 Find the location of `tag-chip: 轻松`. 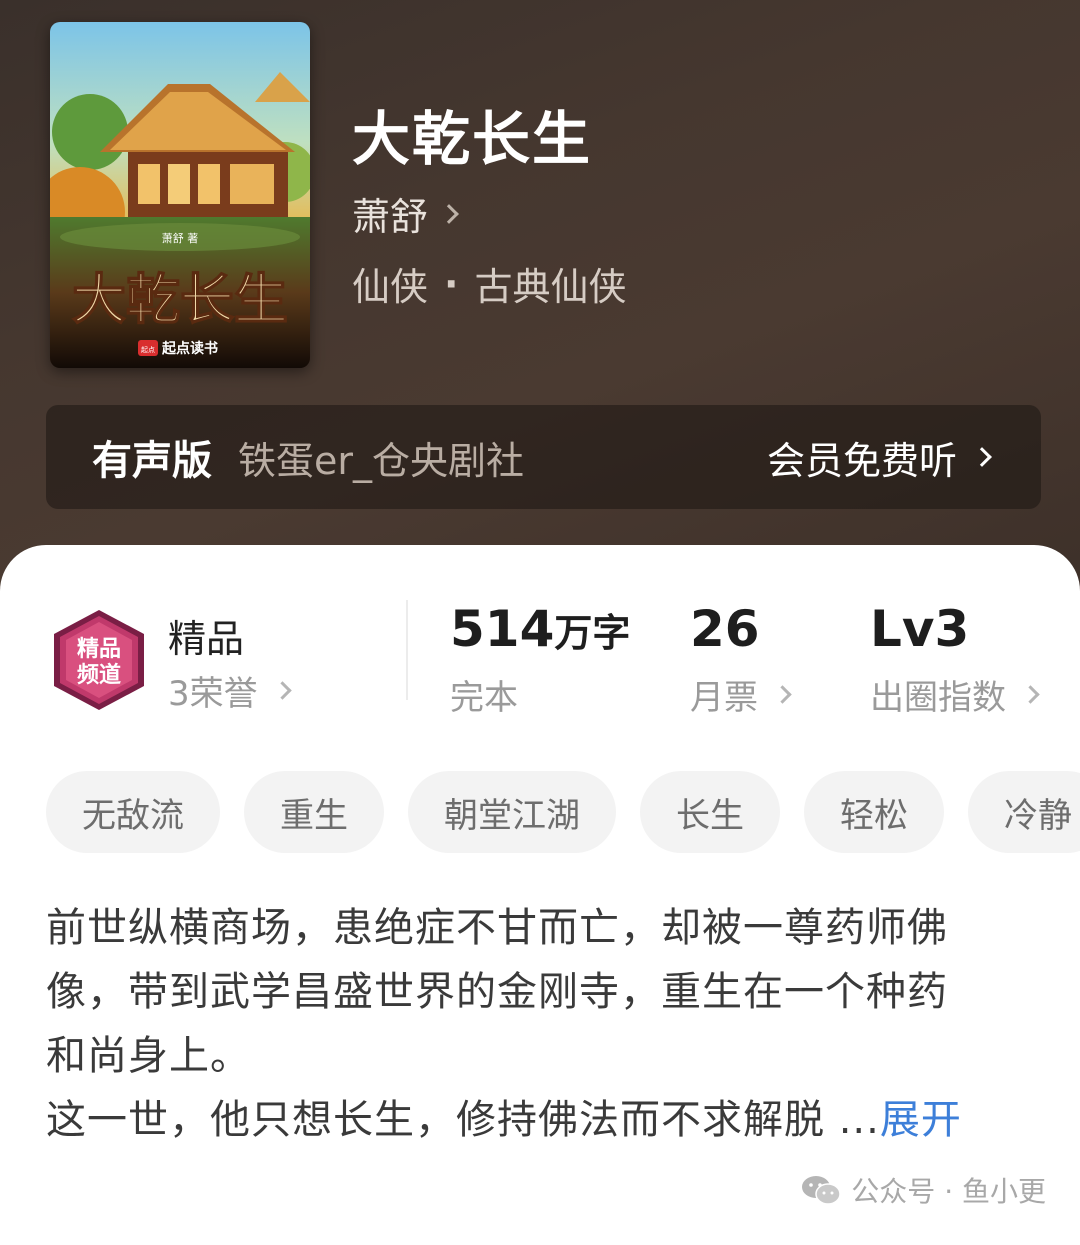

tag-chip: 轻松 is located at coordinates (874, 812).